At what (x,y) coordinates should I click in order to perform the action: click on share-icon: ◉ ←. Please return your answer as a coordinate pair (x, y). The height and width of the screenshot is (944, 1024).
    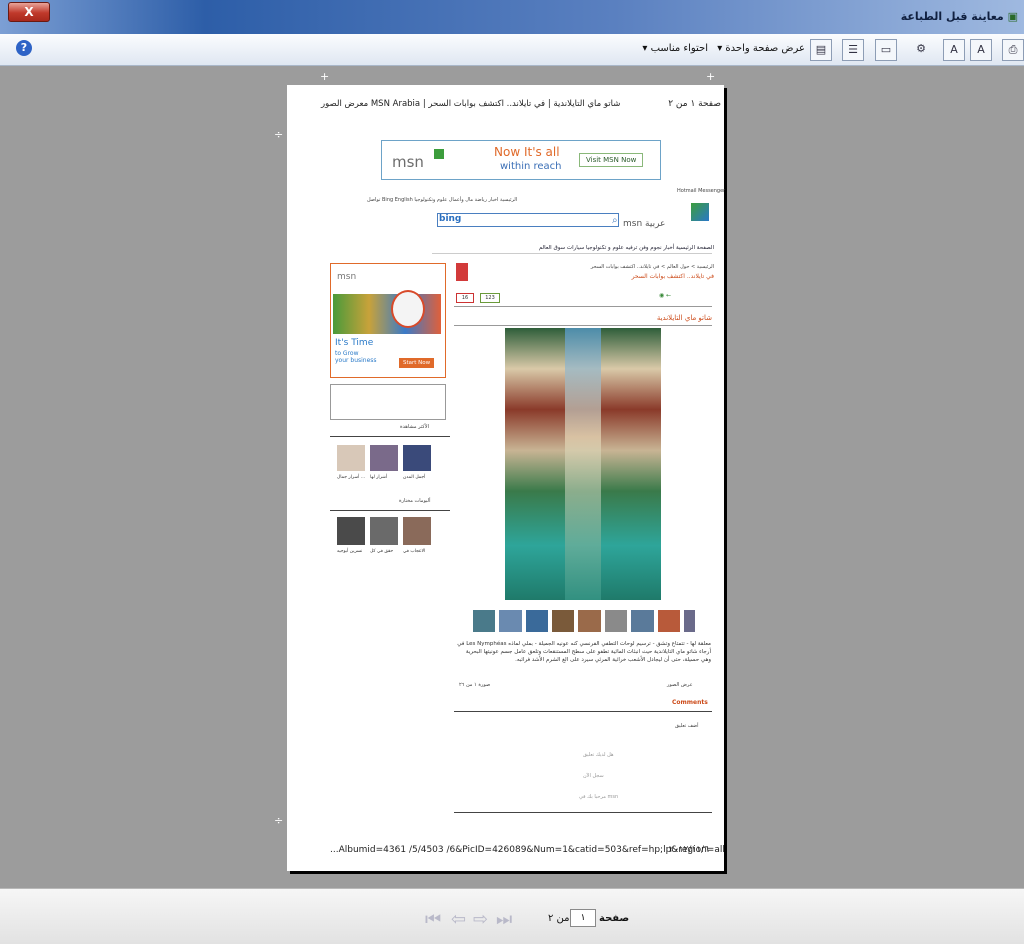
    Looking at the image, I should click on (665, 295).